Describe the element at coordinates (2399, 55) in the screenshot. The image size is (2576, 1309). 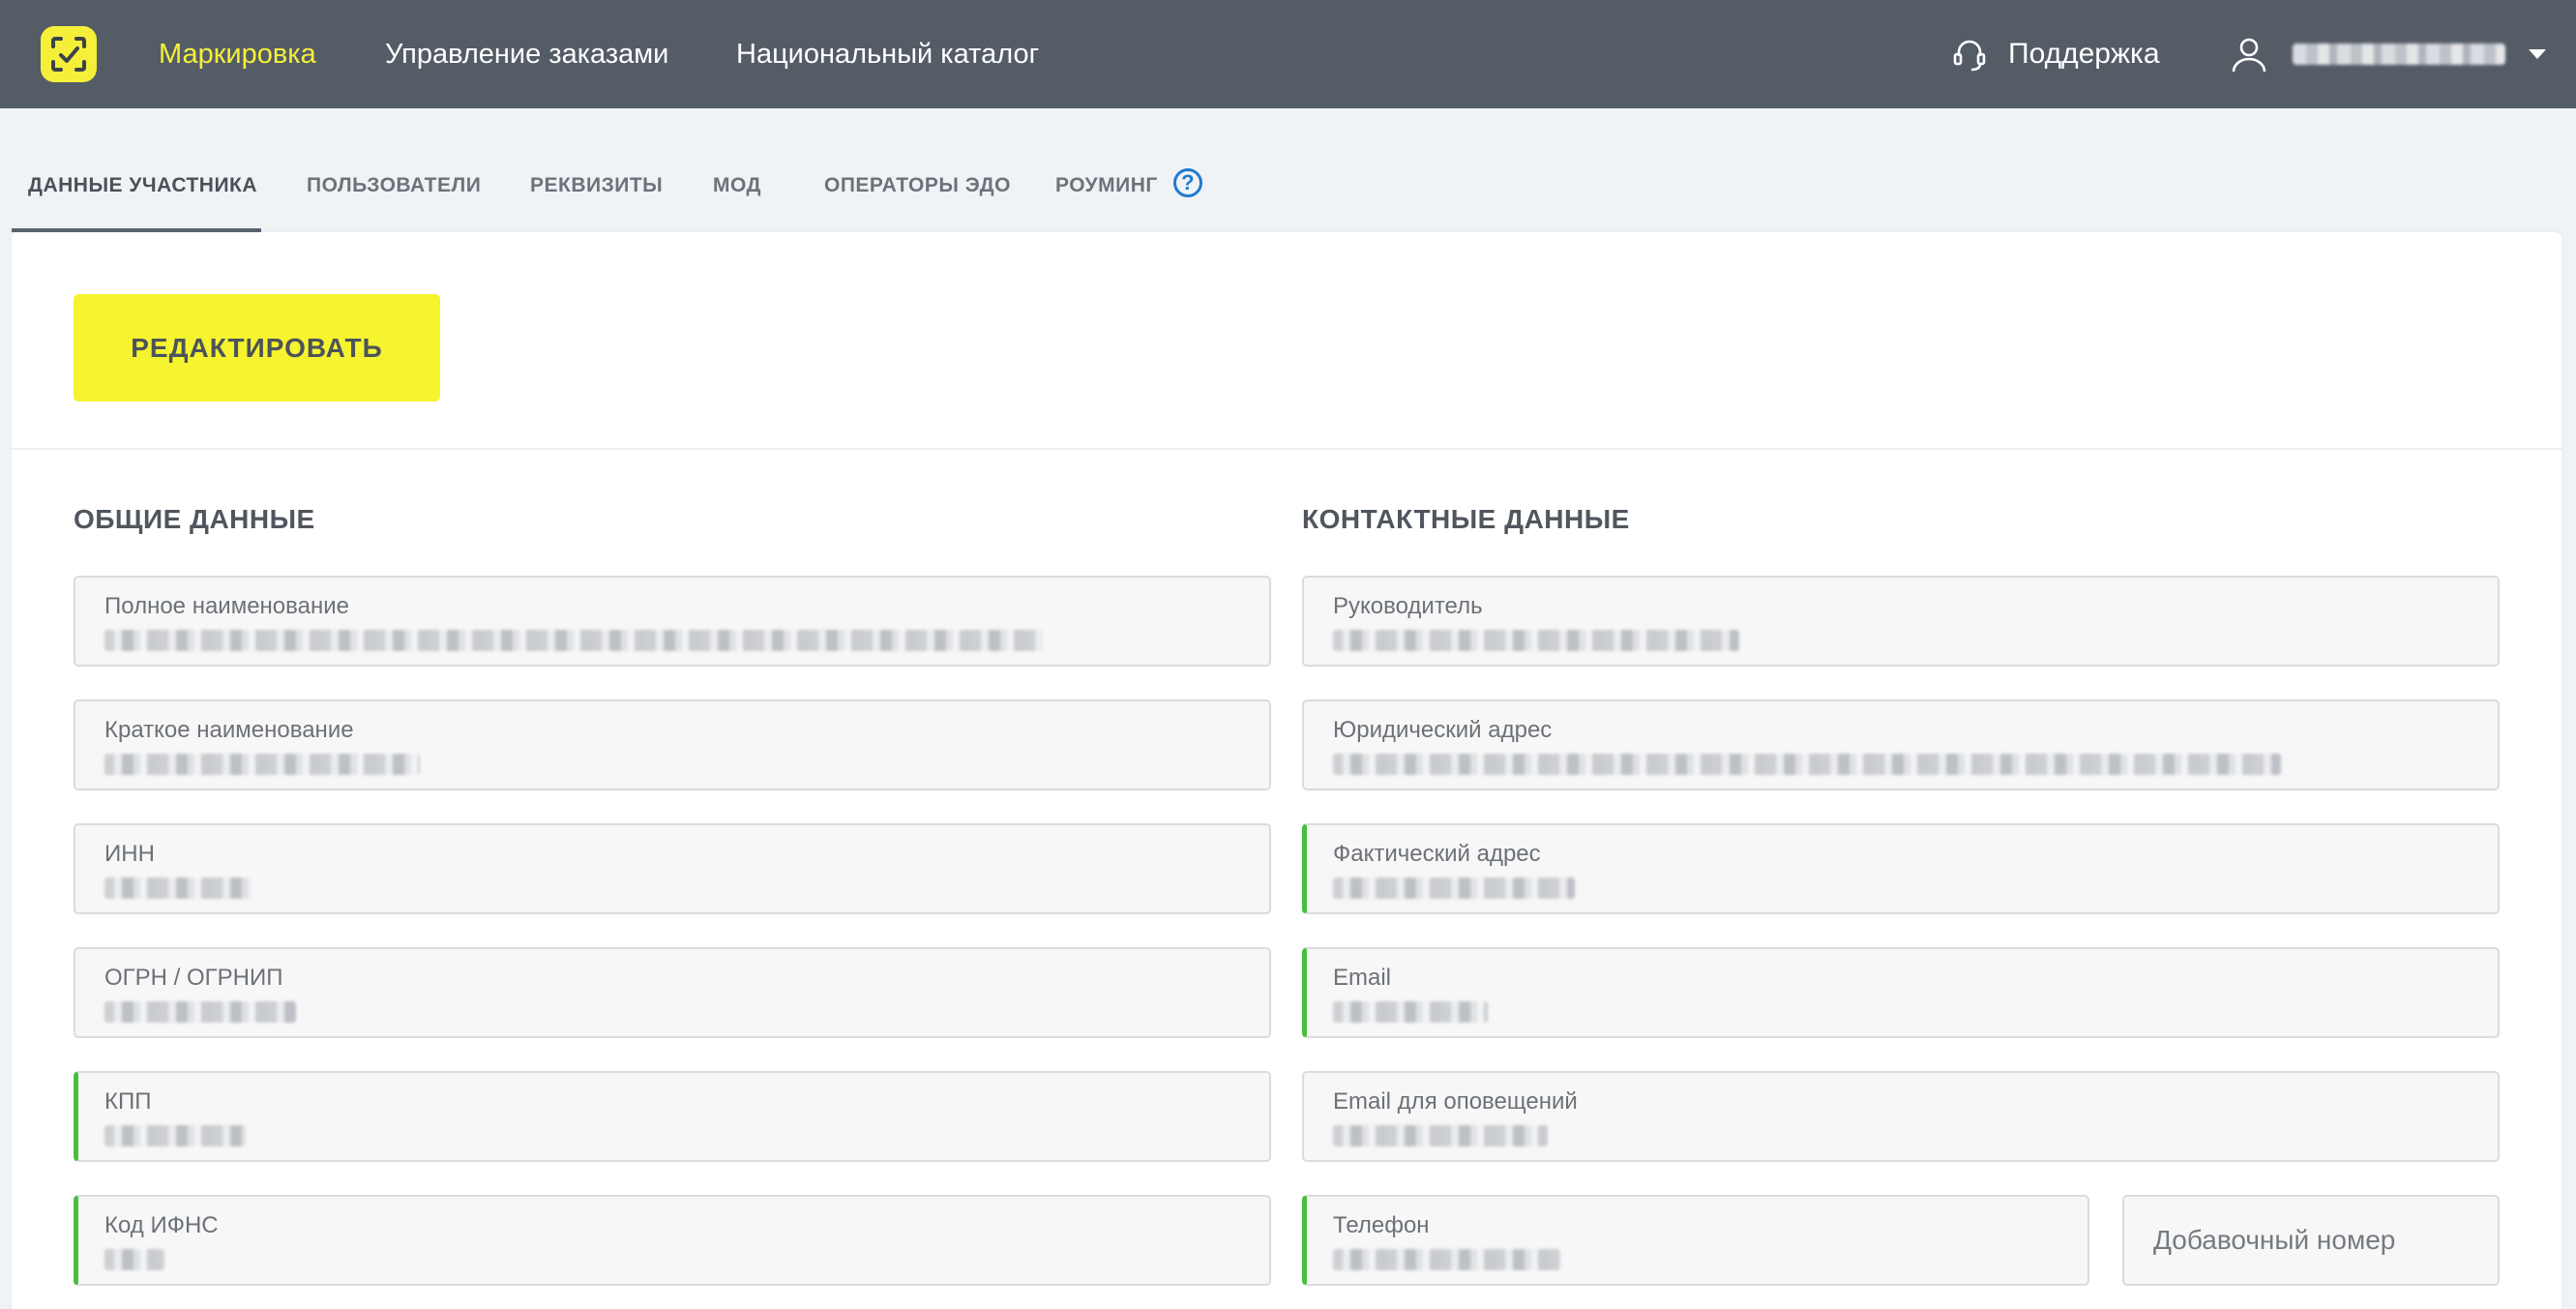
I see `user-name-redacted` at that location.